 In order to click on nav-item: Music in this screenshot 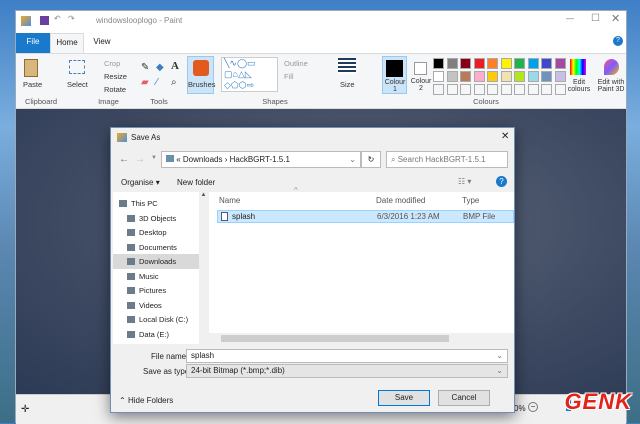, I will do `click(156, 276)`.